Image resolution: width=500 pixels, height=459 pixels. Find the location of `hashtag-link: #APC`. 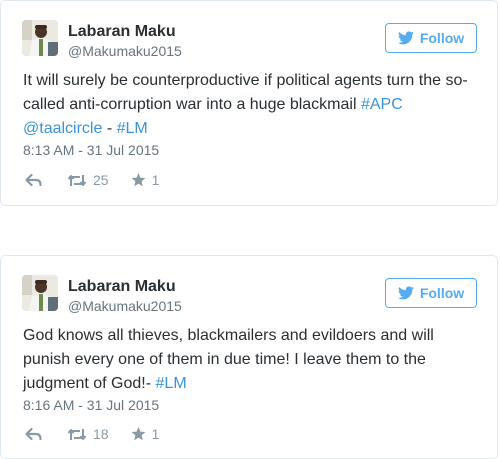

hashtag-link: #APC is located at coordinates (382, 104).